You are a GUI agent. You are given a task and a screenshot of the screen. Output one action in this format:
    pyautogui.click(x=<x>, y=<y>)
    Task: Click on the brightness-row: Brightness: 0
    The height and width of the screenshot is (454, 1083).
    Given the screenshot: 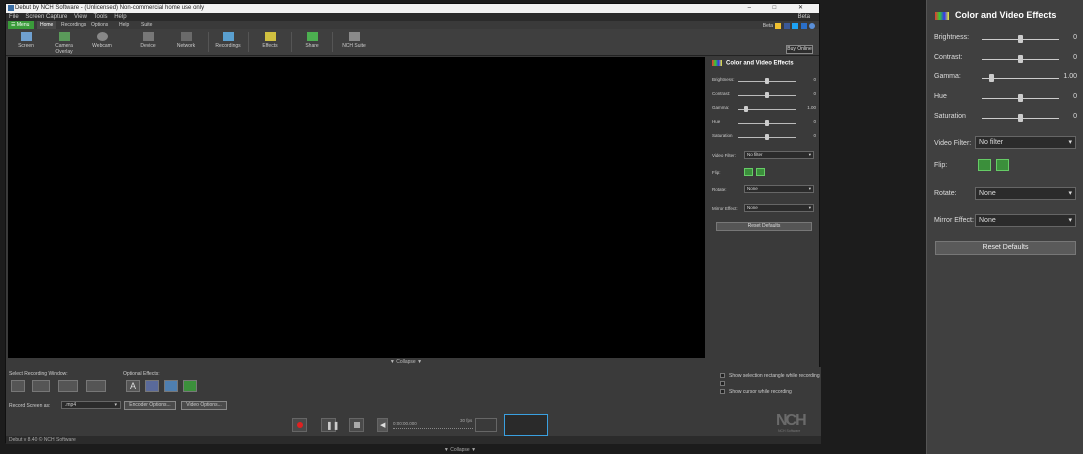 What is the action you would take?
    pyautogui.click(x=1005, y=39)
    